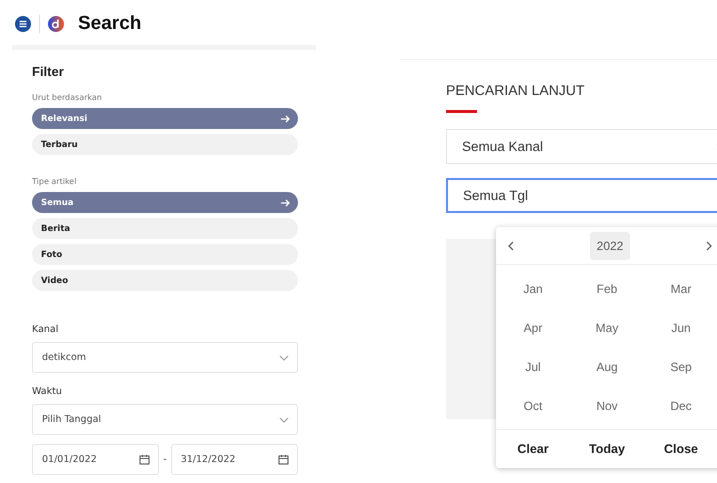 The width and height of the screenshot is (717, 483). What do you see at coordinates (165, 254) in the screenshot?
I see `filter-option: Foto` at bounding box center [165, 254].